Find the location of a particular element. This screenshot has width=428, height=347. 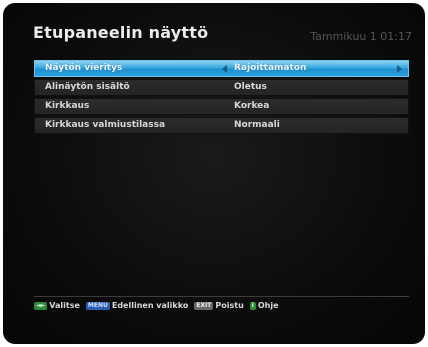

menu-row-label: Kirkkaus is located at coordinates (67, 106).